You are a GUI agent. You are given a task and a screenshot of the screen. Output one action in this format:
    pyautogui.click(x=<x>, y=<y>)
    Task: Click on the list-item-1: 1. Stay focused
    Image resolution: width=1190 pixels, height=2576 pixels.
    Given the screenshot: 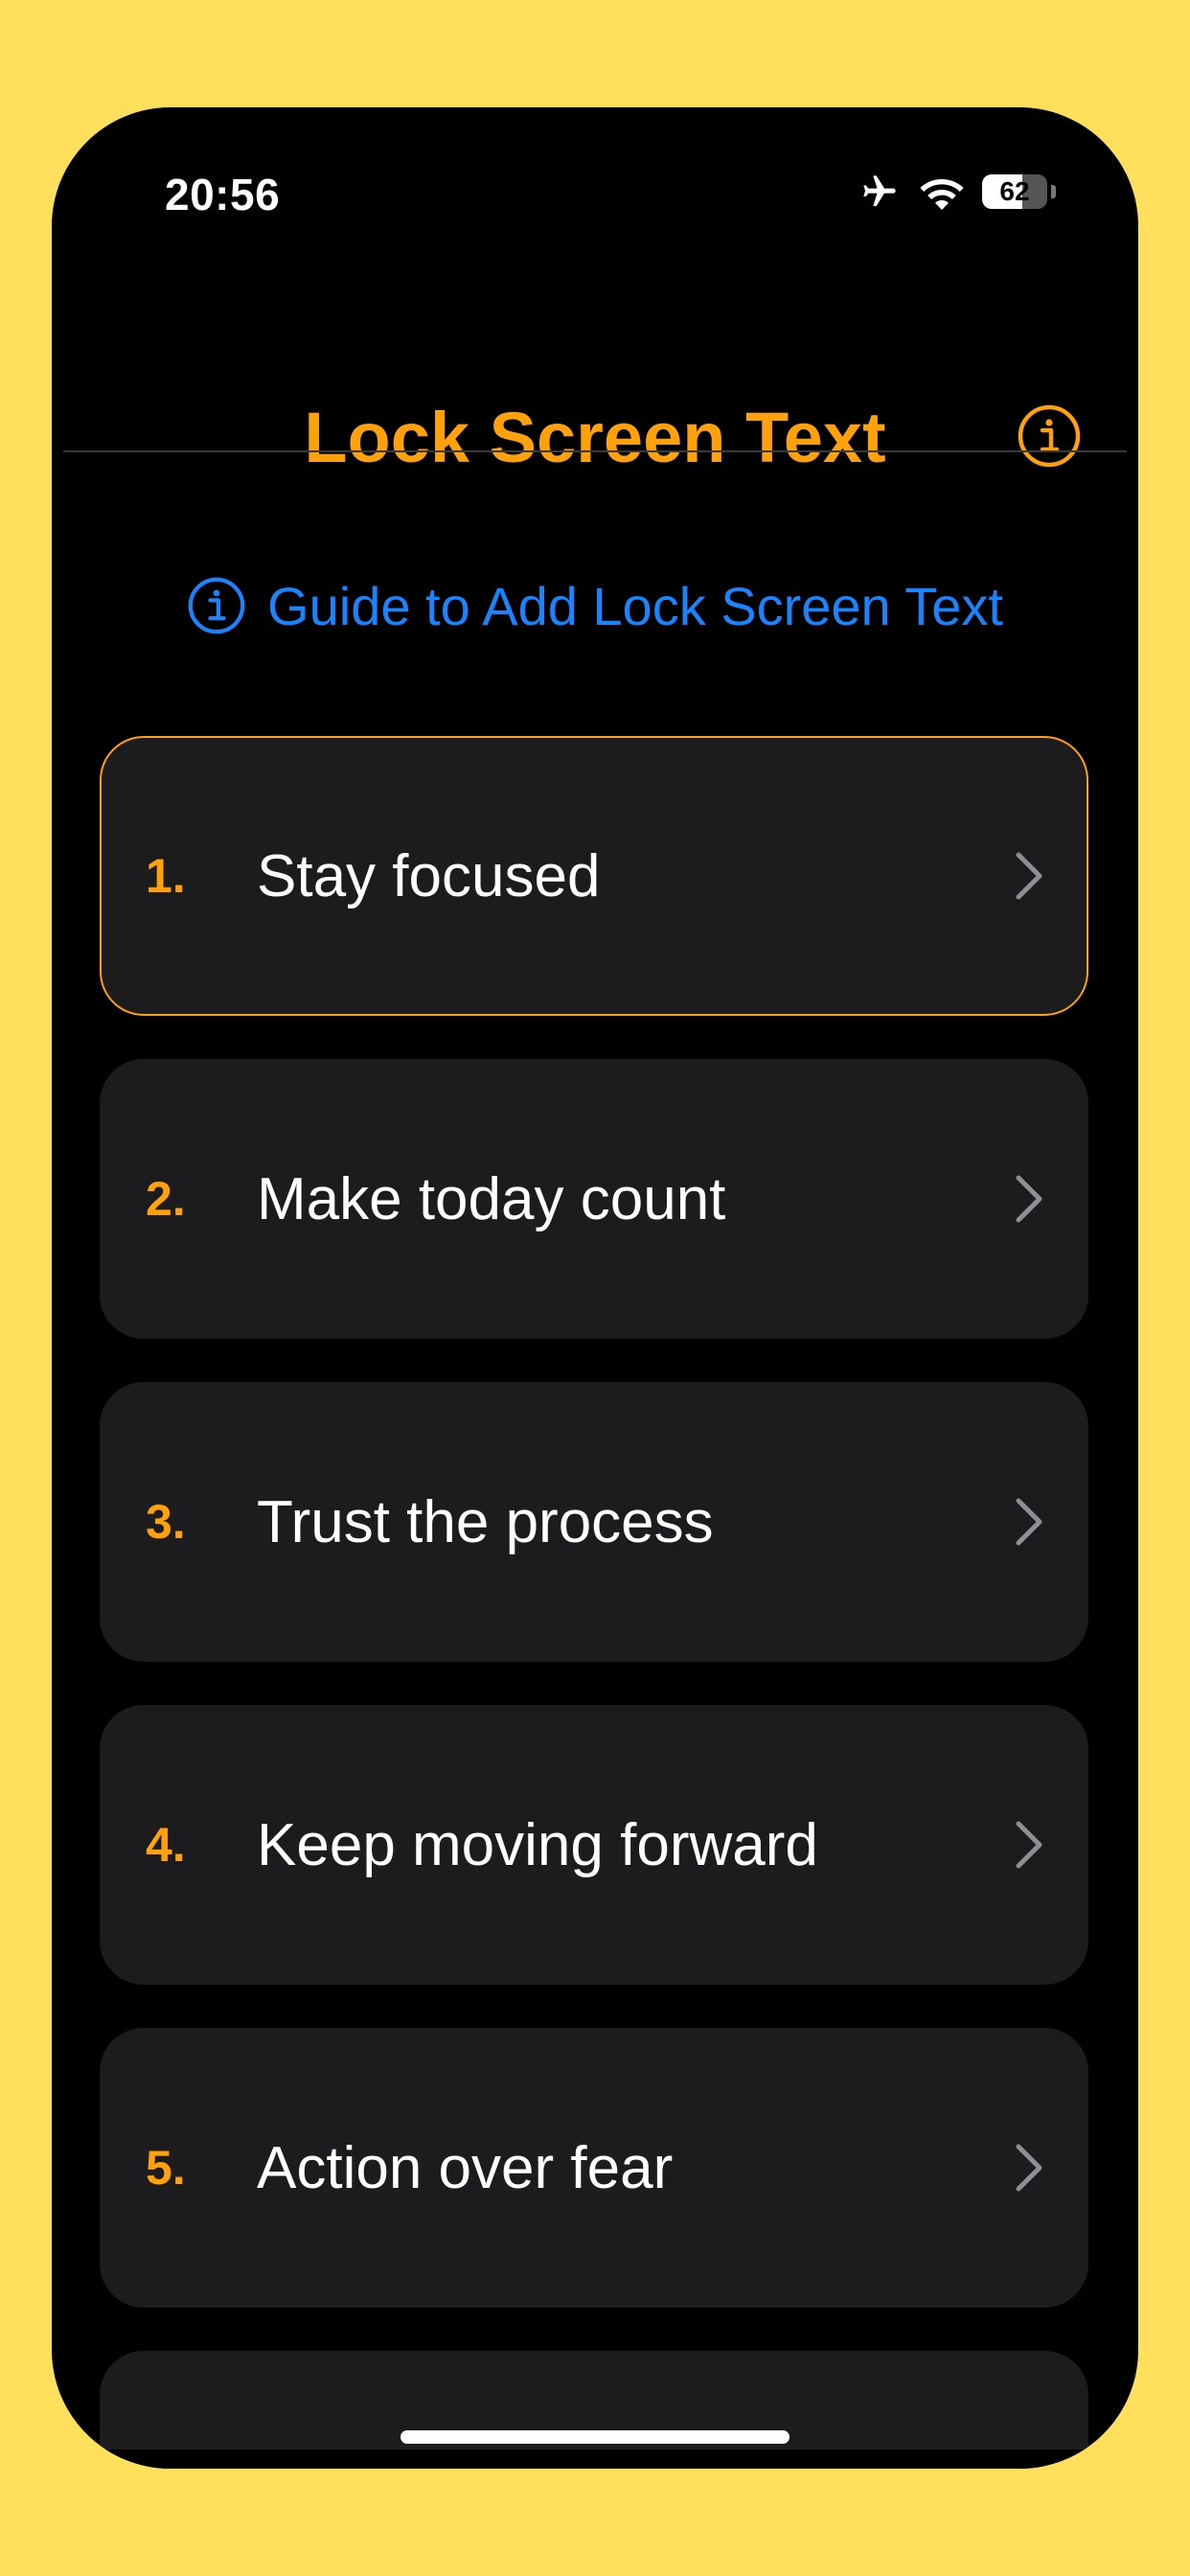 What is the action you would take?
    pyautogui.click(x=594, y=876)
    